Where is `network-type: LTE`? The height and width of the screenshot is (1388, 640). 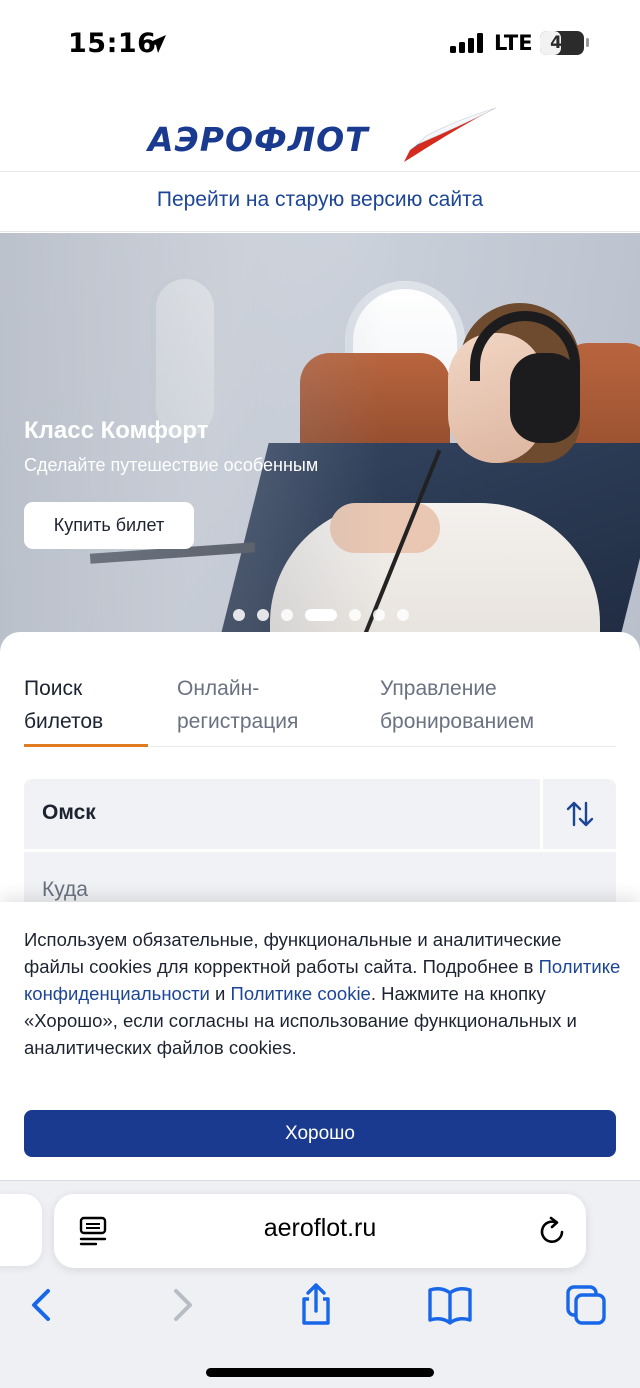
network-type: LTE is located at coordinates (513, 43).